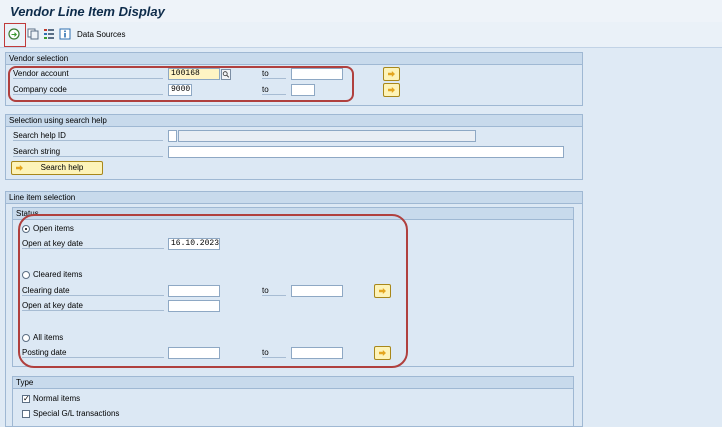  I want to click on info-icon, so click(65, 34).